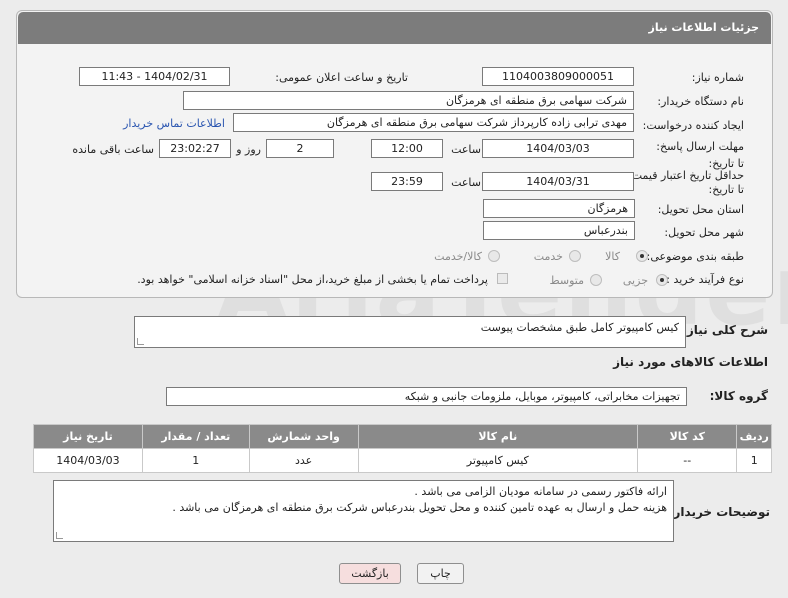  I want to click on province-label: استان محل تحویل:, so click(700, 209).